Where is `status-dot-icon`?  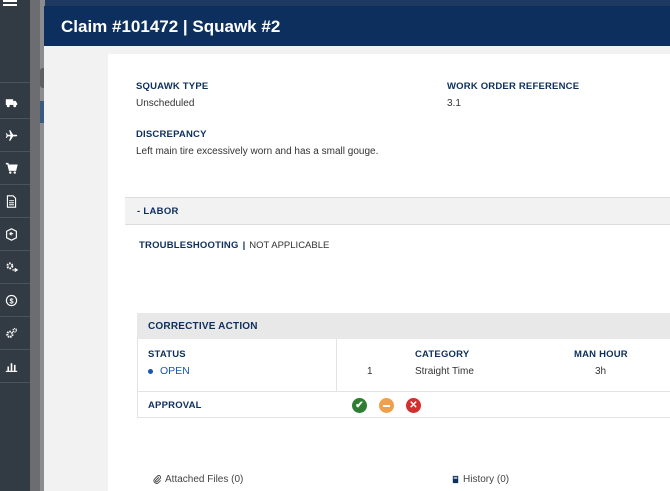
status-dot-icon is located at coordinates (150, 371).